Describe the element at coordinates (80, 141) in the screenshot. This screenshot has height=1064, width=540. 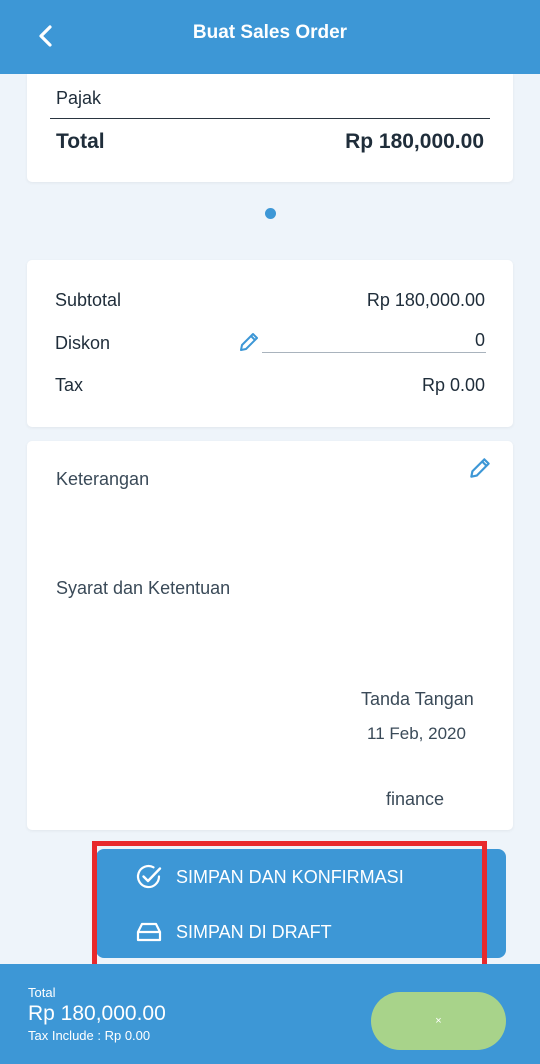
I see `total-label: Total` at that location.